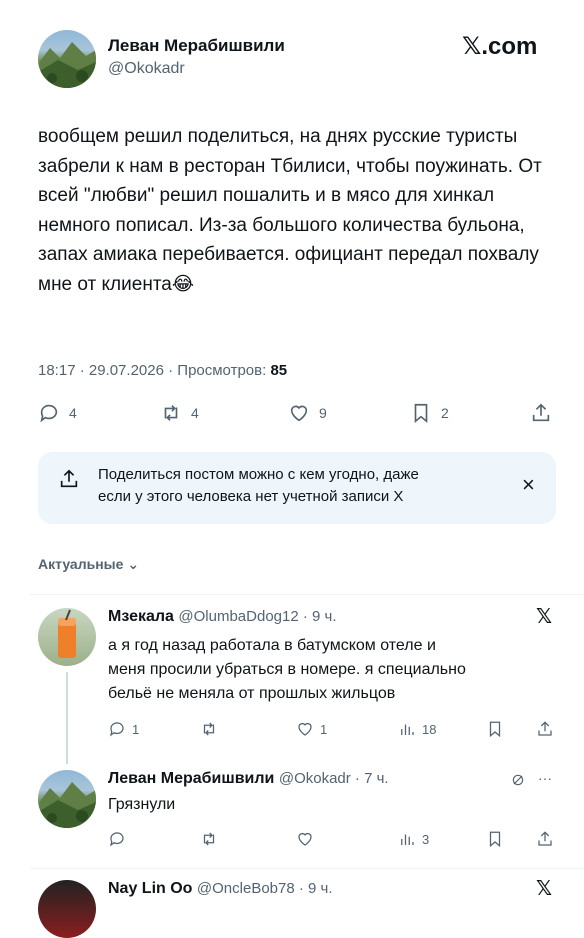 The height and width of the screenshot is (938, 584). What do you see at coordinates (429, 413) in the screenshot?
I see `bookmark-action: 2` at bounding box center [429, 413].